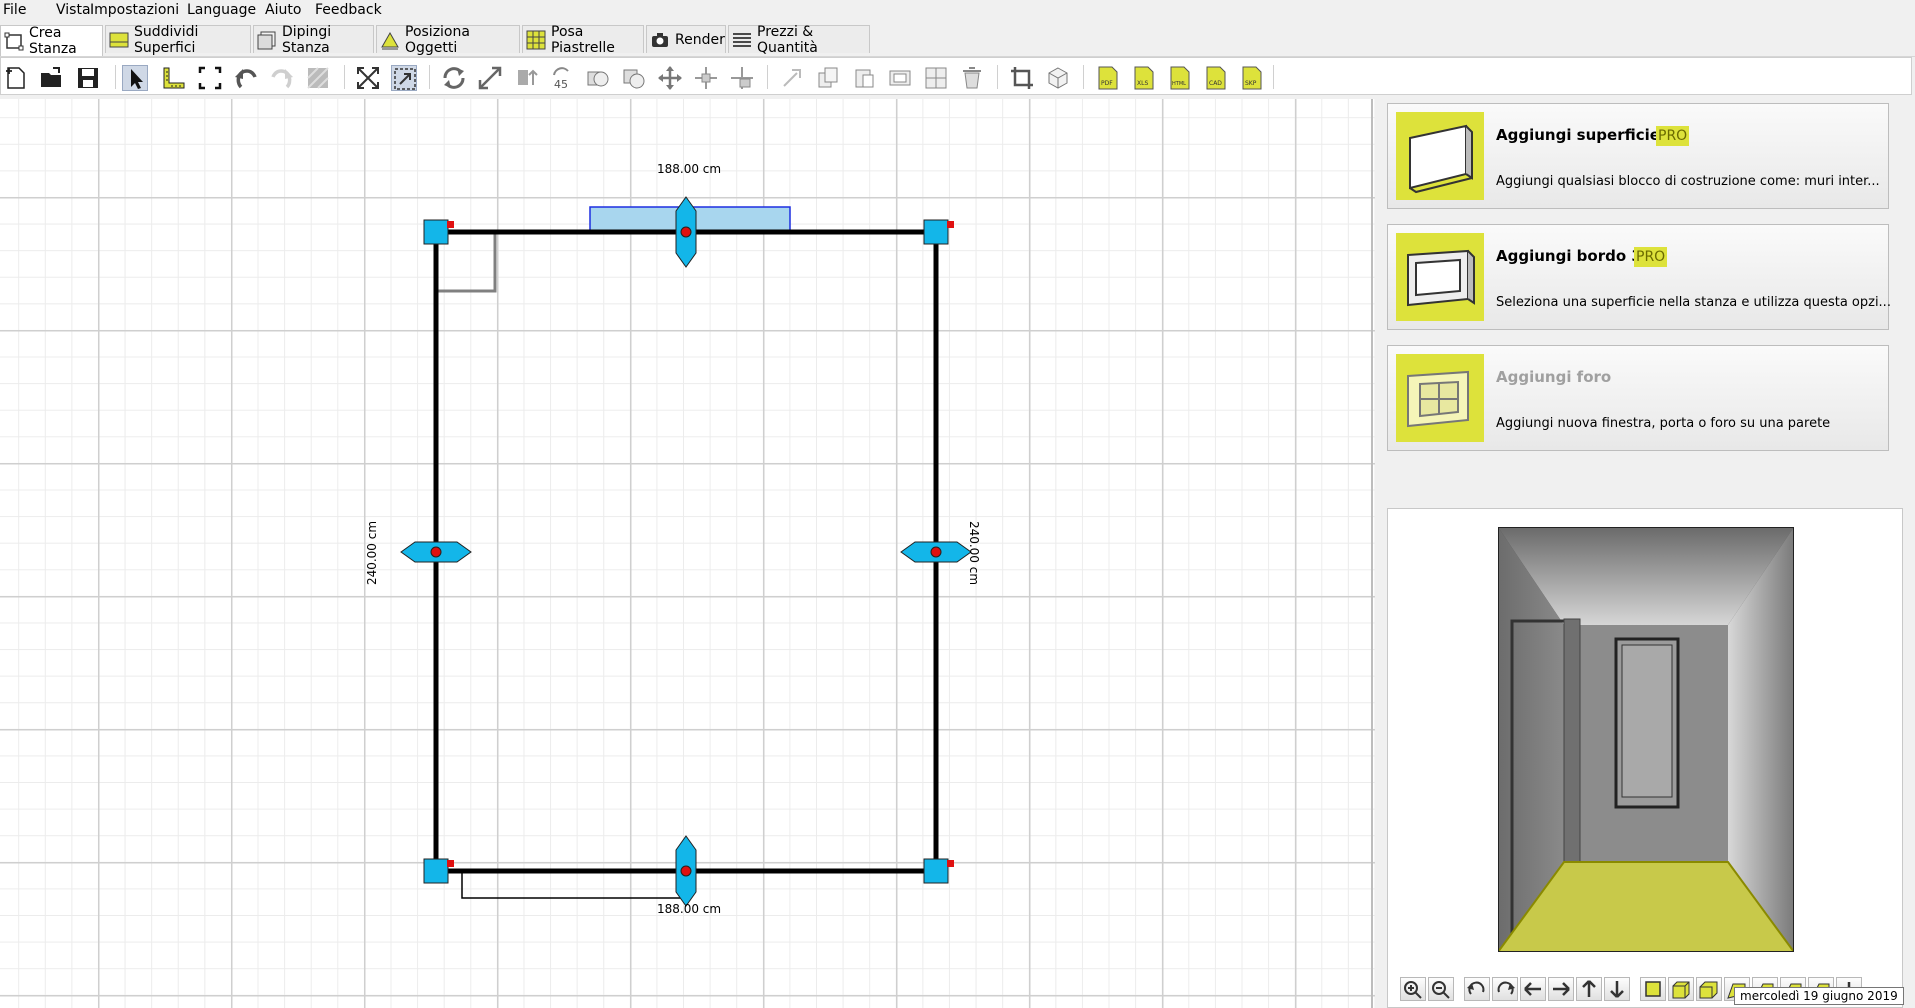  Describe the element at coordinates (634, 78) in the screenshot. I see `clone-alt-icon` at that location.